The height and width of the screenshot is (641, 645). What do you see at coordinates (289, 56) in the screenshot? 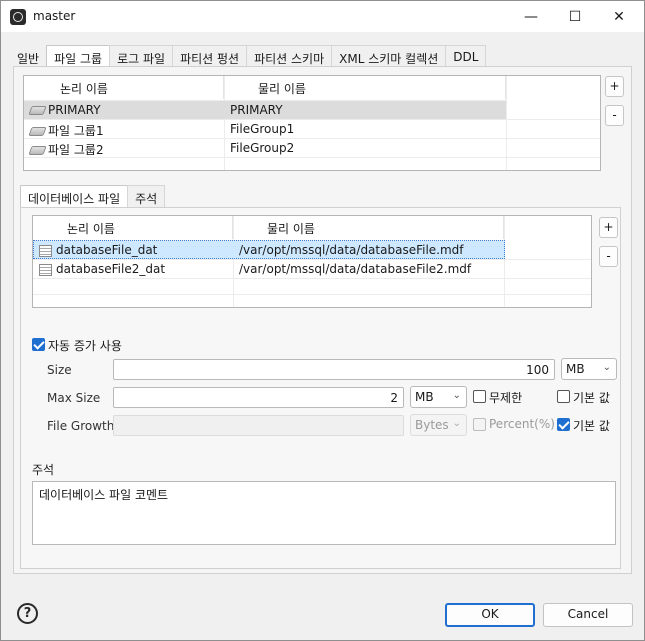
I see `tab-partition-scheme: 파티션 스키마` at bounding box center [289, 56].